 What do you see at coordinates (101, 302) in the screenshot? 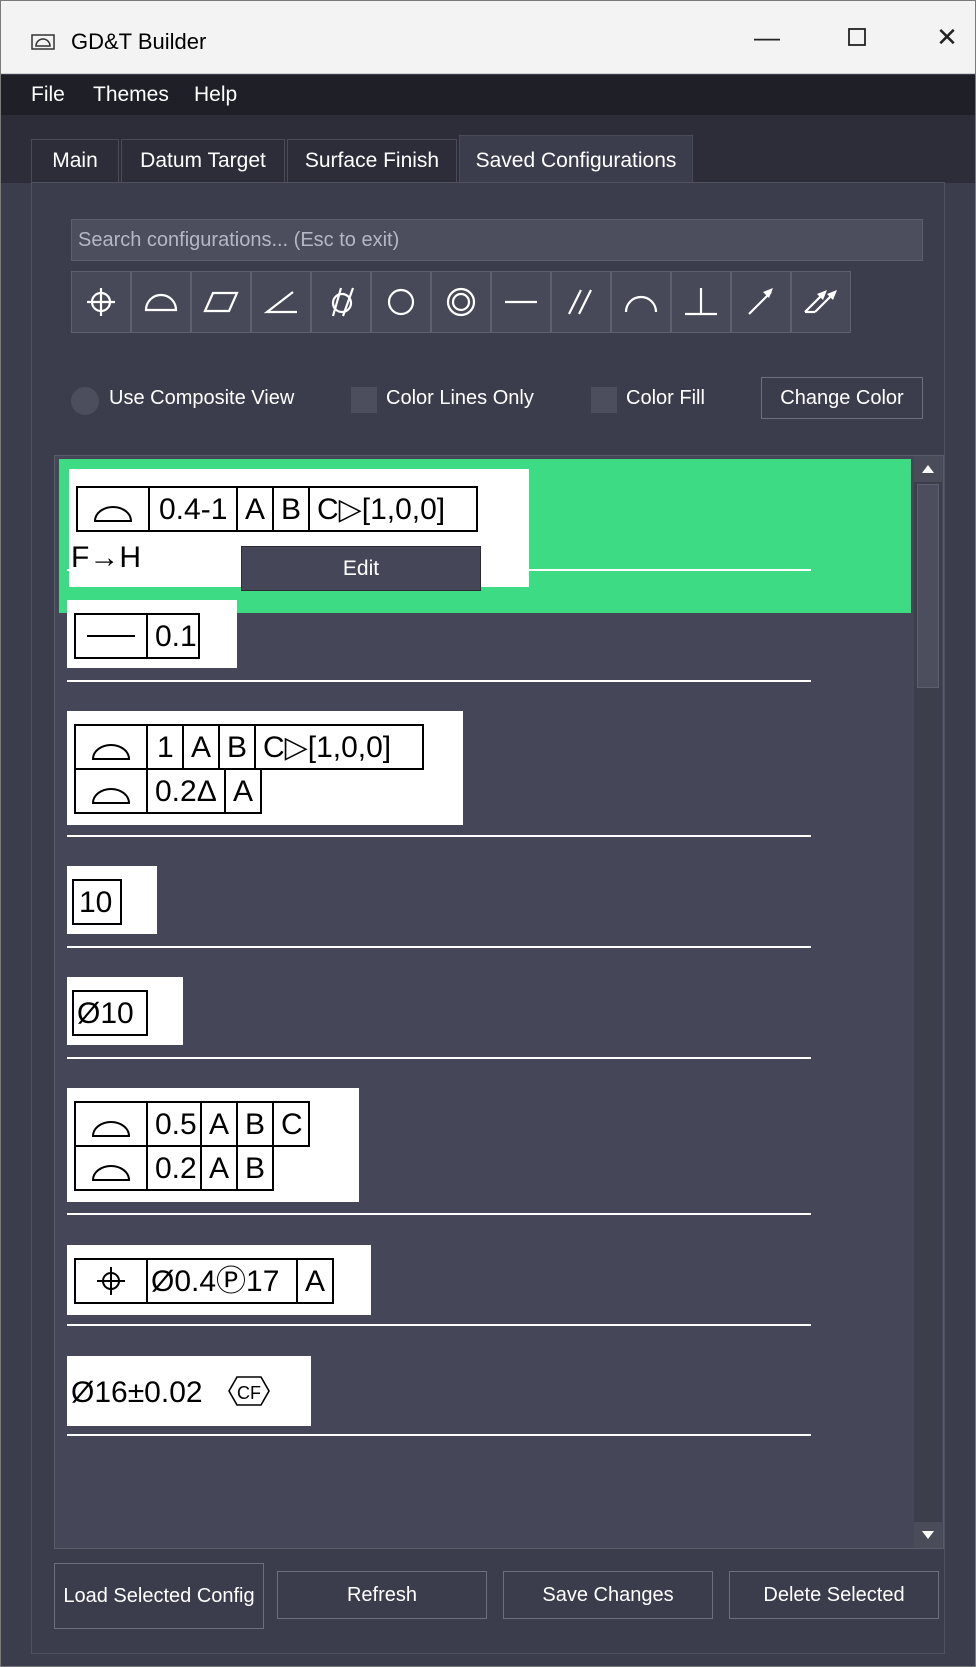
I see `position-icon` at bounding box center [101, 302].